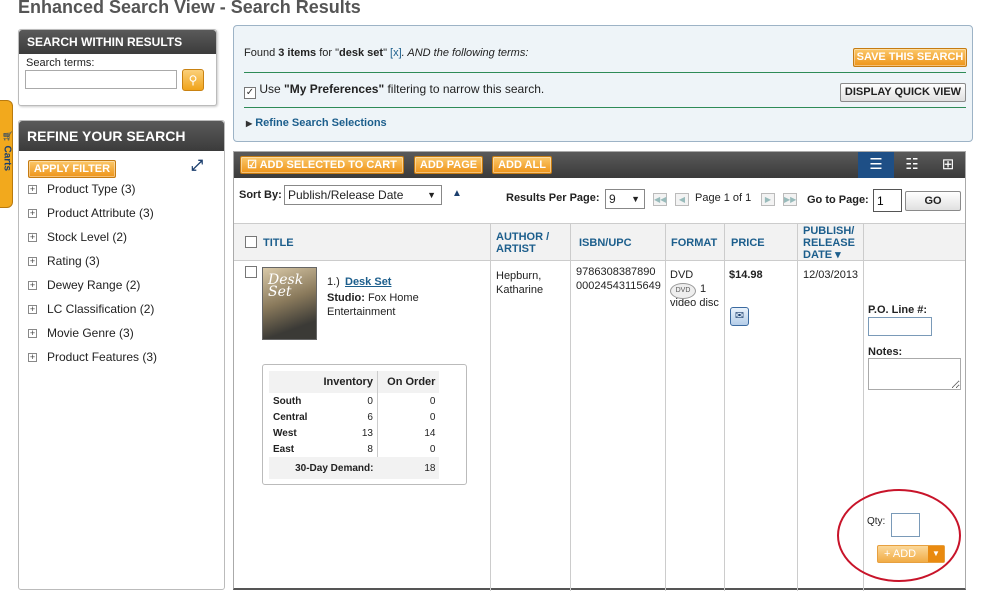 The width and height of the screenshot is (991, 591). I want to click on po-line-input, so click(900, 326).